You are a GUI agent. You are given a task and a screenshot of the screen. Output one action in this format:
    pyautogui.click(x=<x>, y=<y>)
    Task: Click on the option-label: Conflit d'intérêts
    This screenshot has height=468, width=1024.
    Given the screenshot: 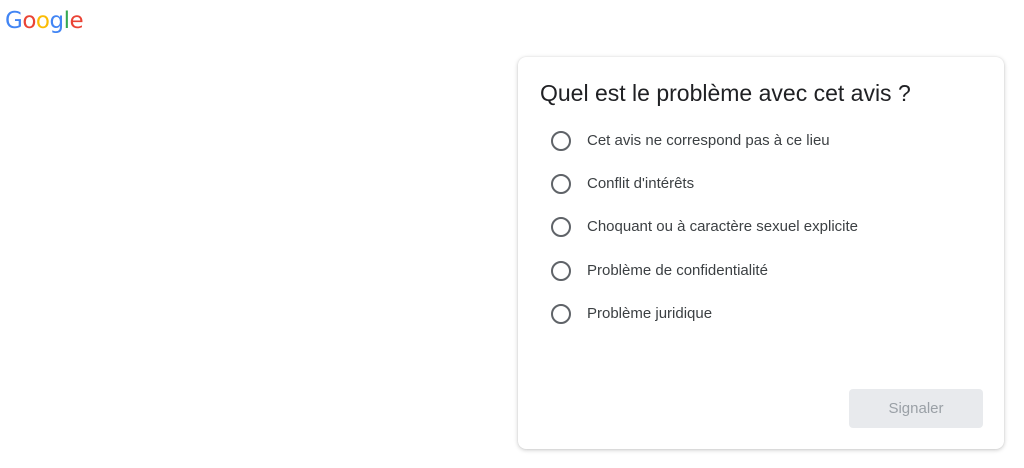 What is the action you would take?
    pyautogui.click(x=641, y=183)
    